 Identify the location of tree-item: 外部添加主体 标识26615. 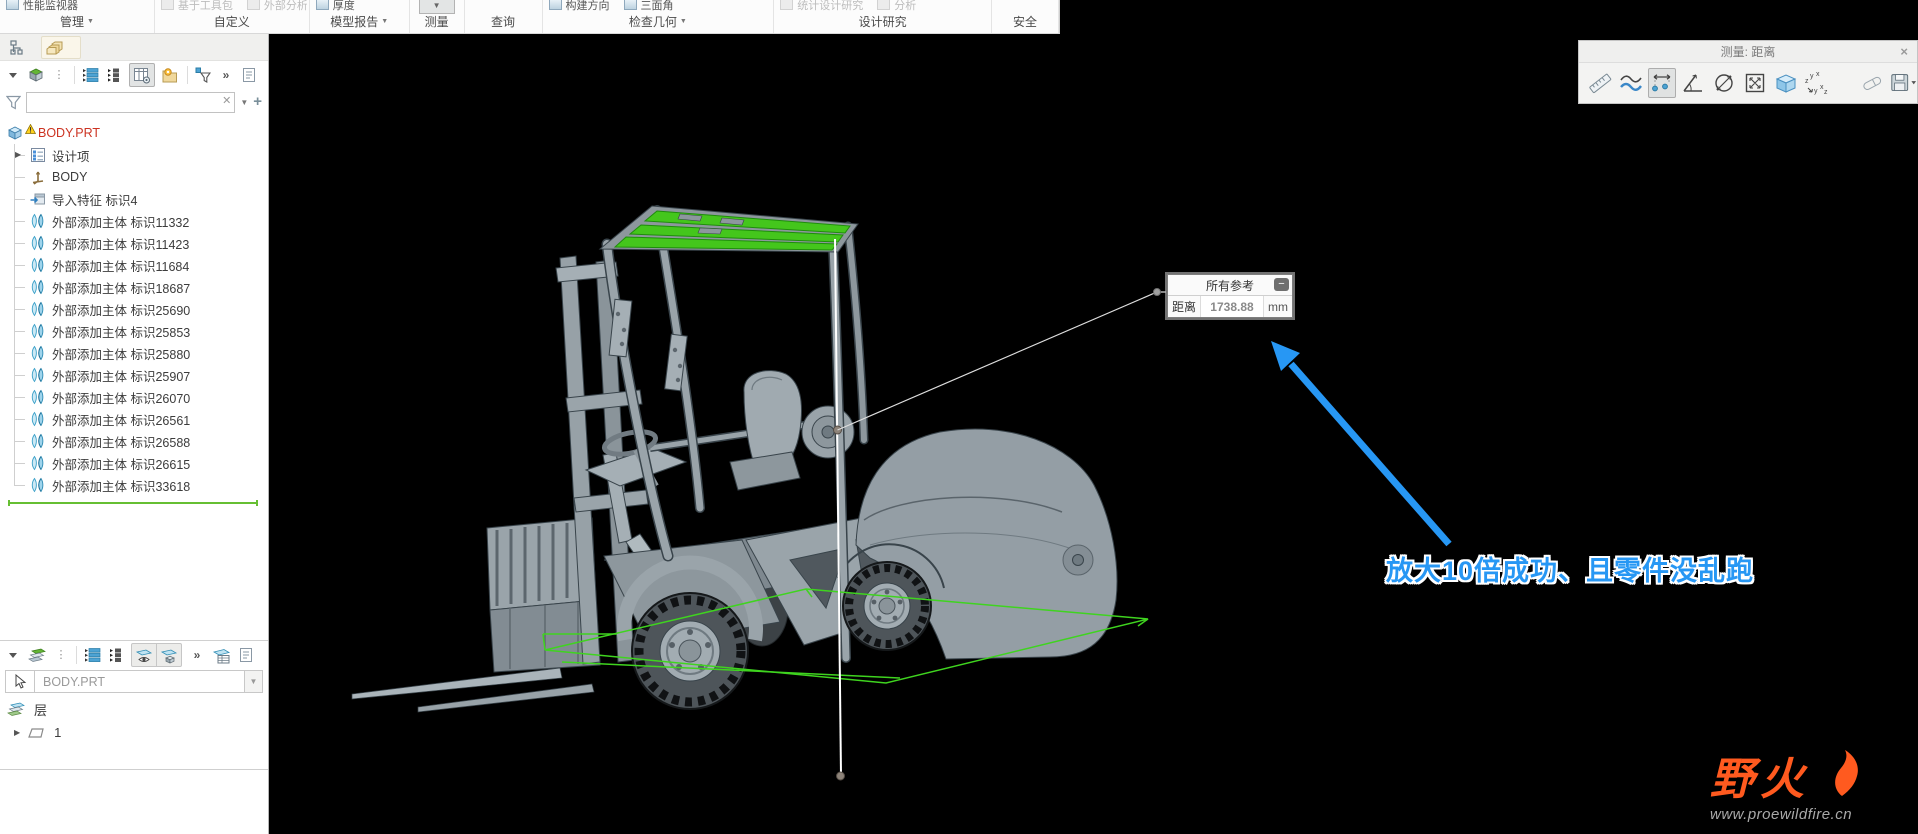
(134, 463).